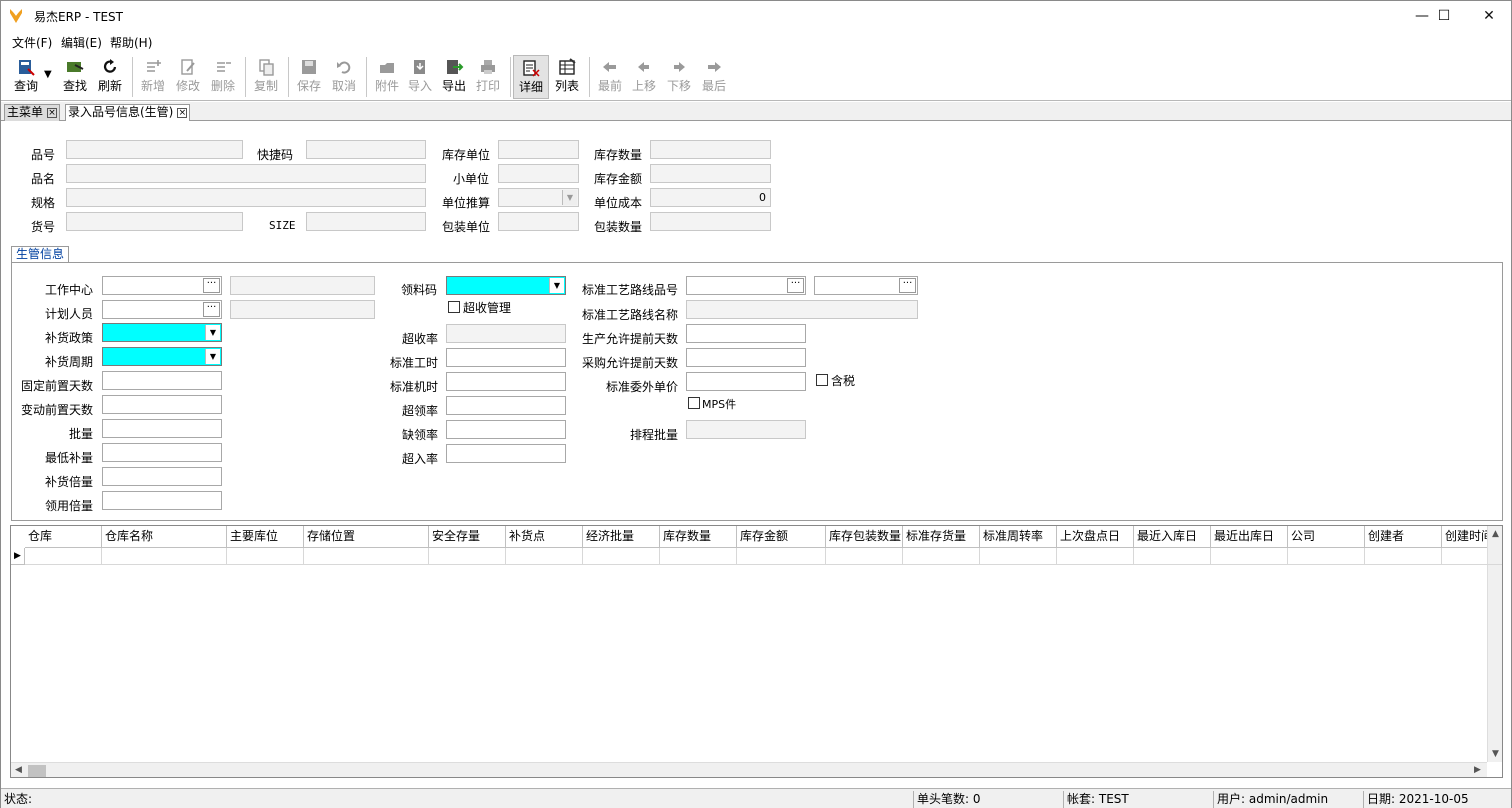  What do you see at coordinates (467, 537) in the screenshot?
I see `grid-column-header: 安全存量` at bounding box center [467, 537].